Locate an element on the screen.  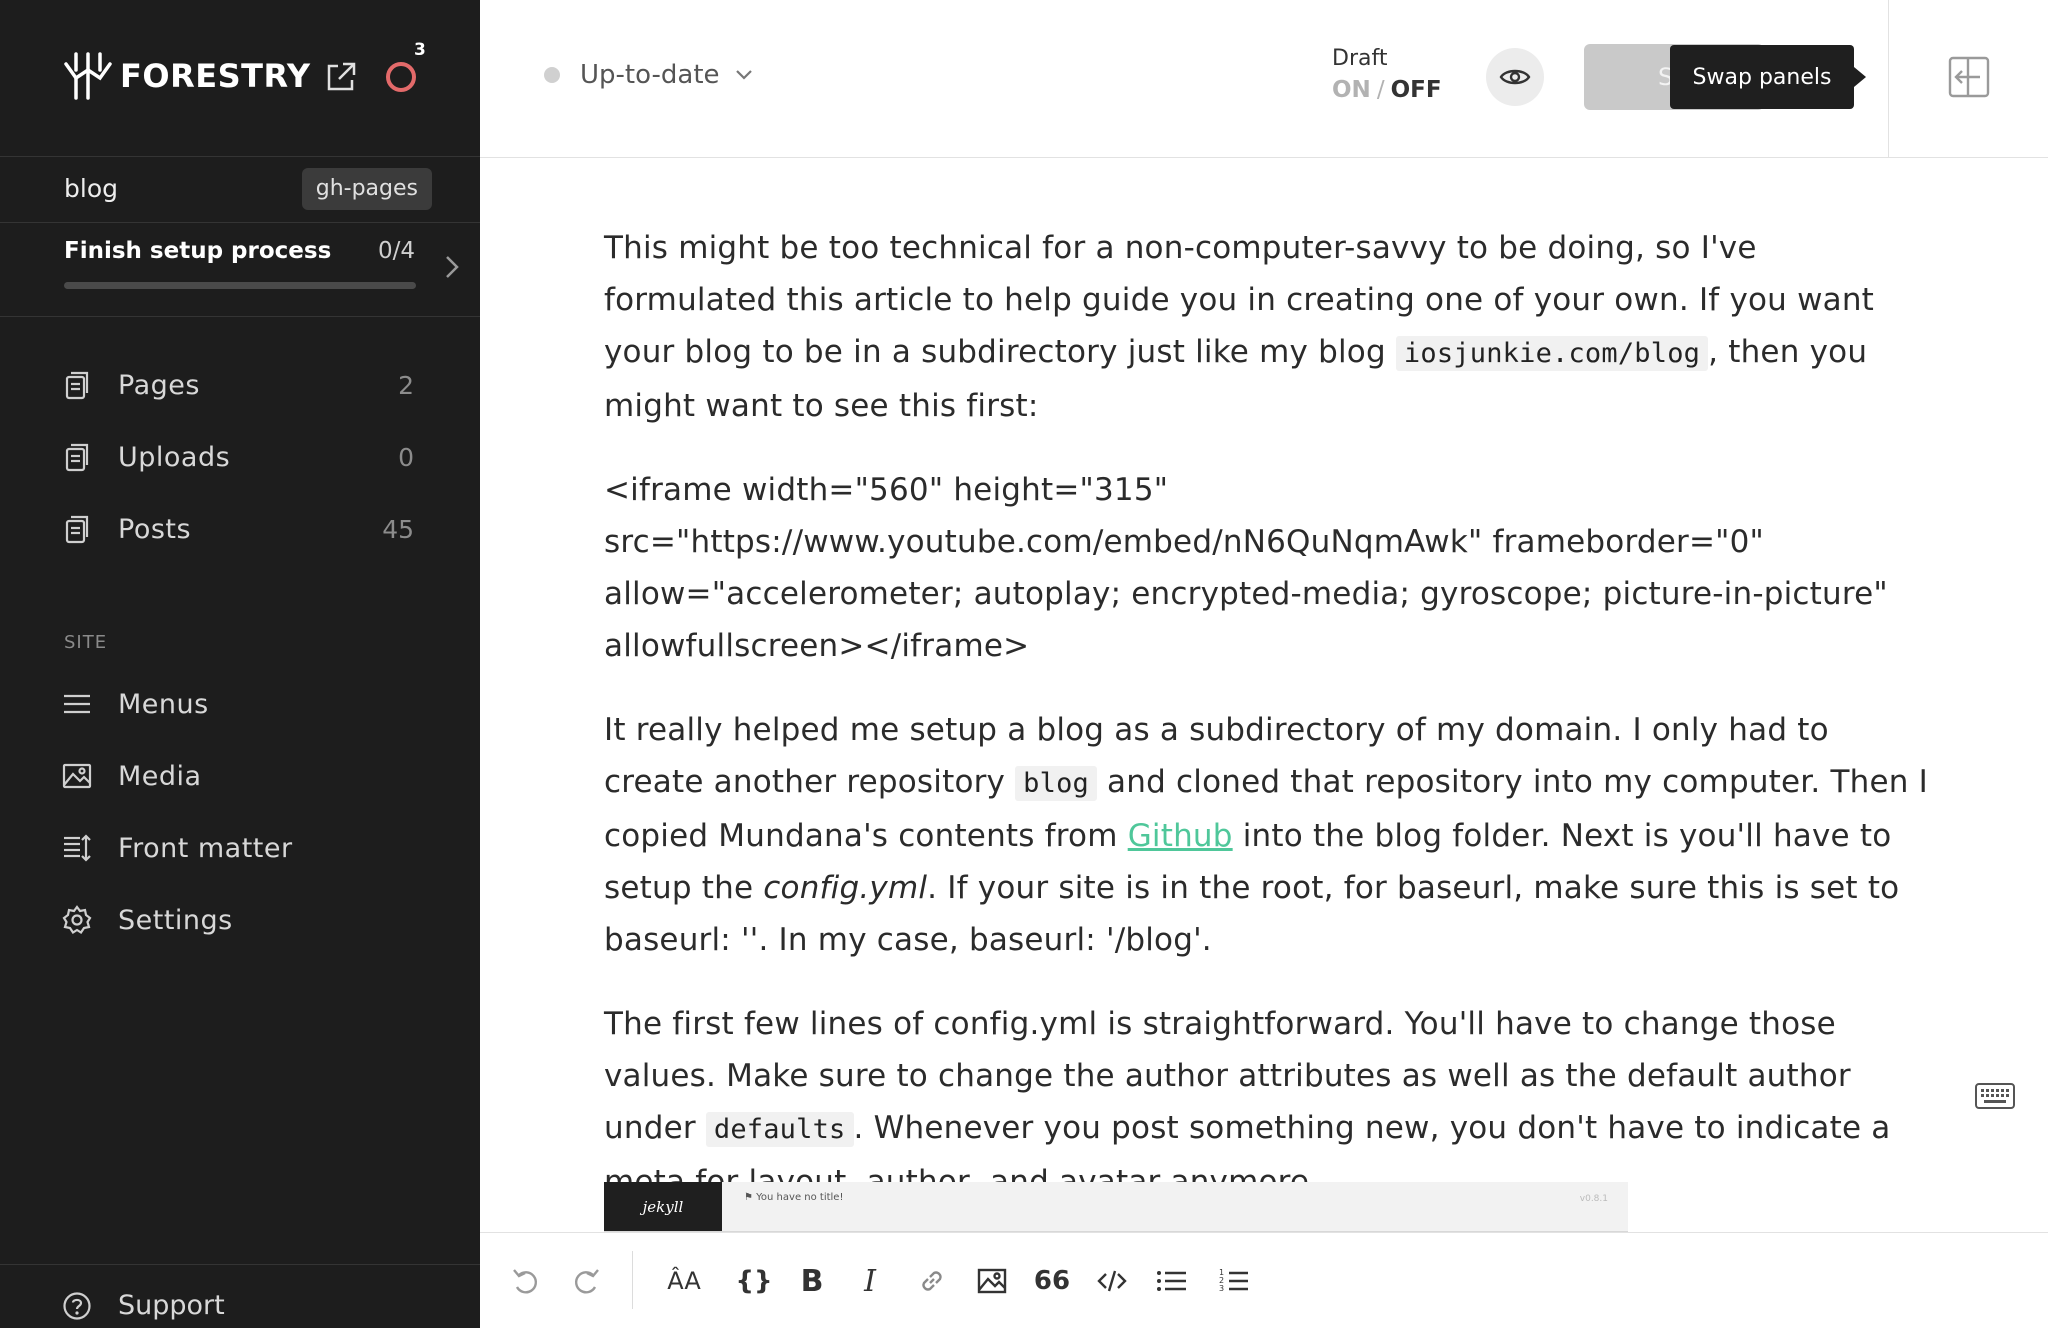
blockquote-button: 66 is located at coordinates (1052, 1281).